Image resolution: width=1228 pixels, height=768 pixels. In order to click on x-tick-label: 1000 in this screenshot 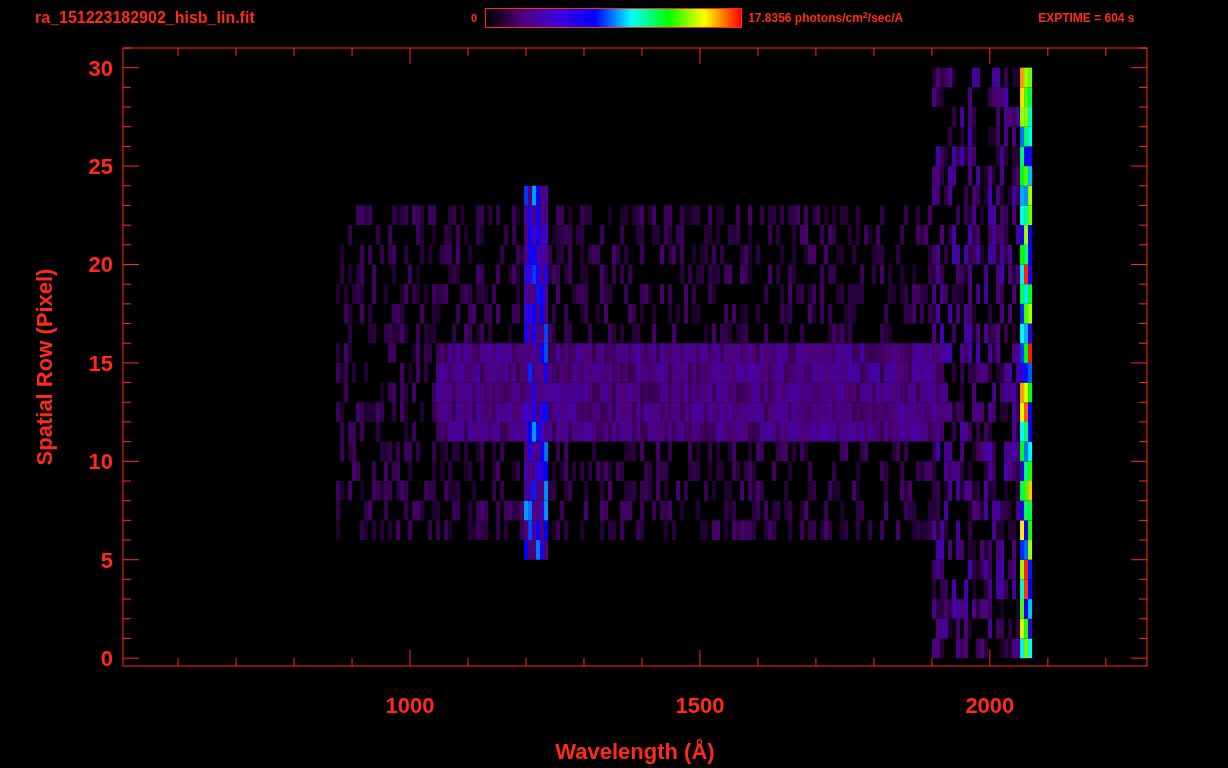, I will do `click(410, 705)`.